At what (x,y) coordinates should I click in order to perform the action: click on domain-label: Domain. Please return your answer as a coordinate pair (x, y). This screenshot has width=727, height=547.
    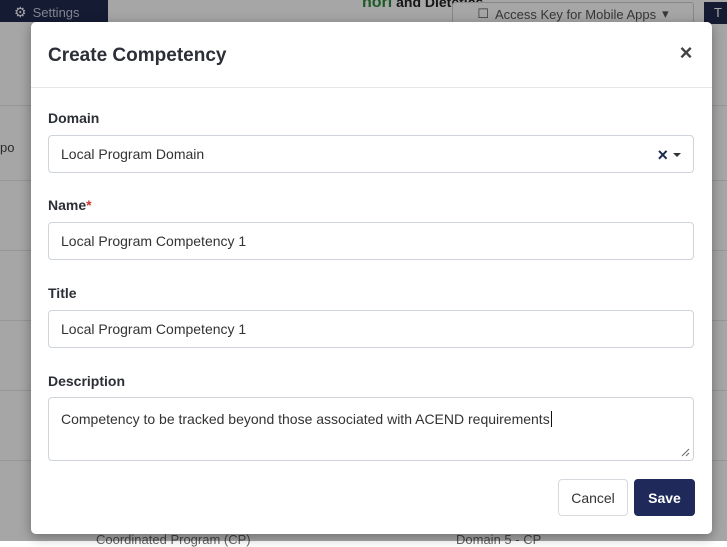
    Looking at the image, I should click on (74, 118).